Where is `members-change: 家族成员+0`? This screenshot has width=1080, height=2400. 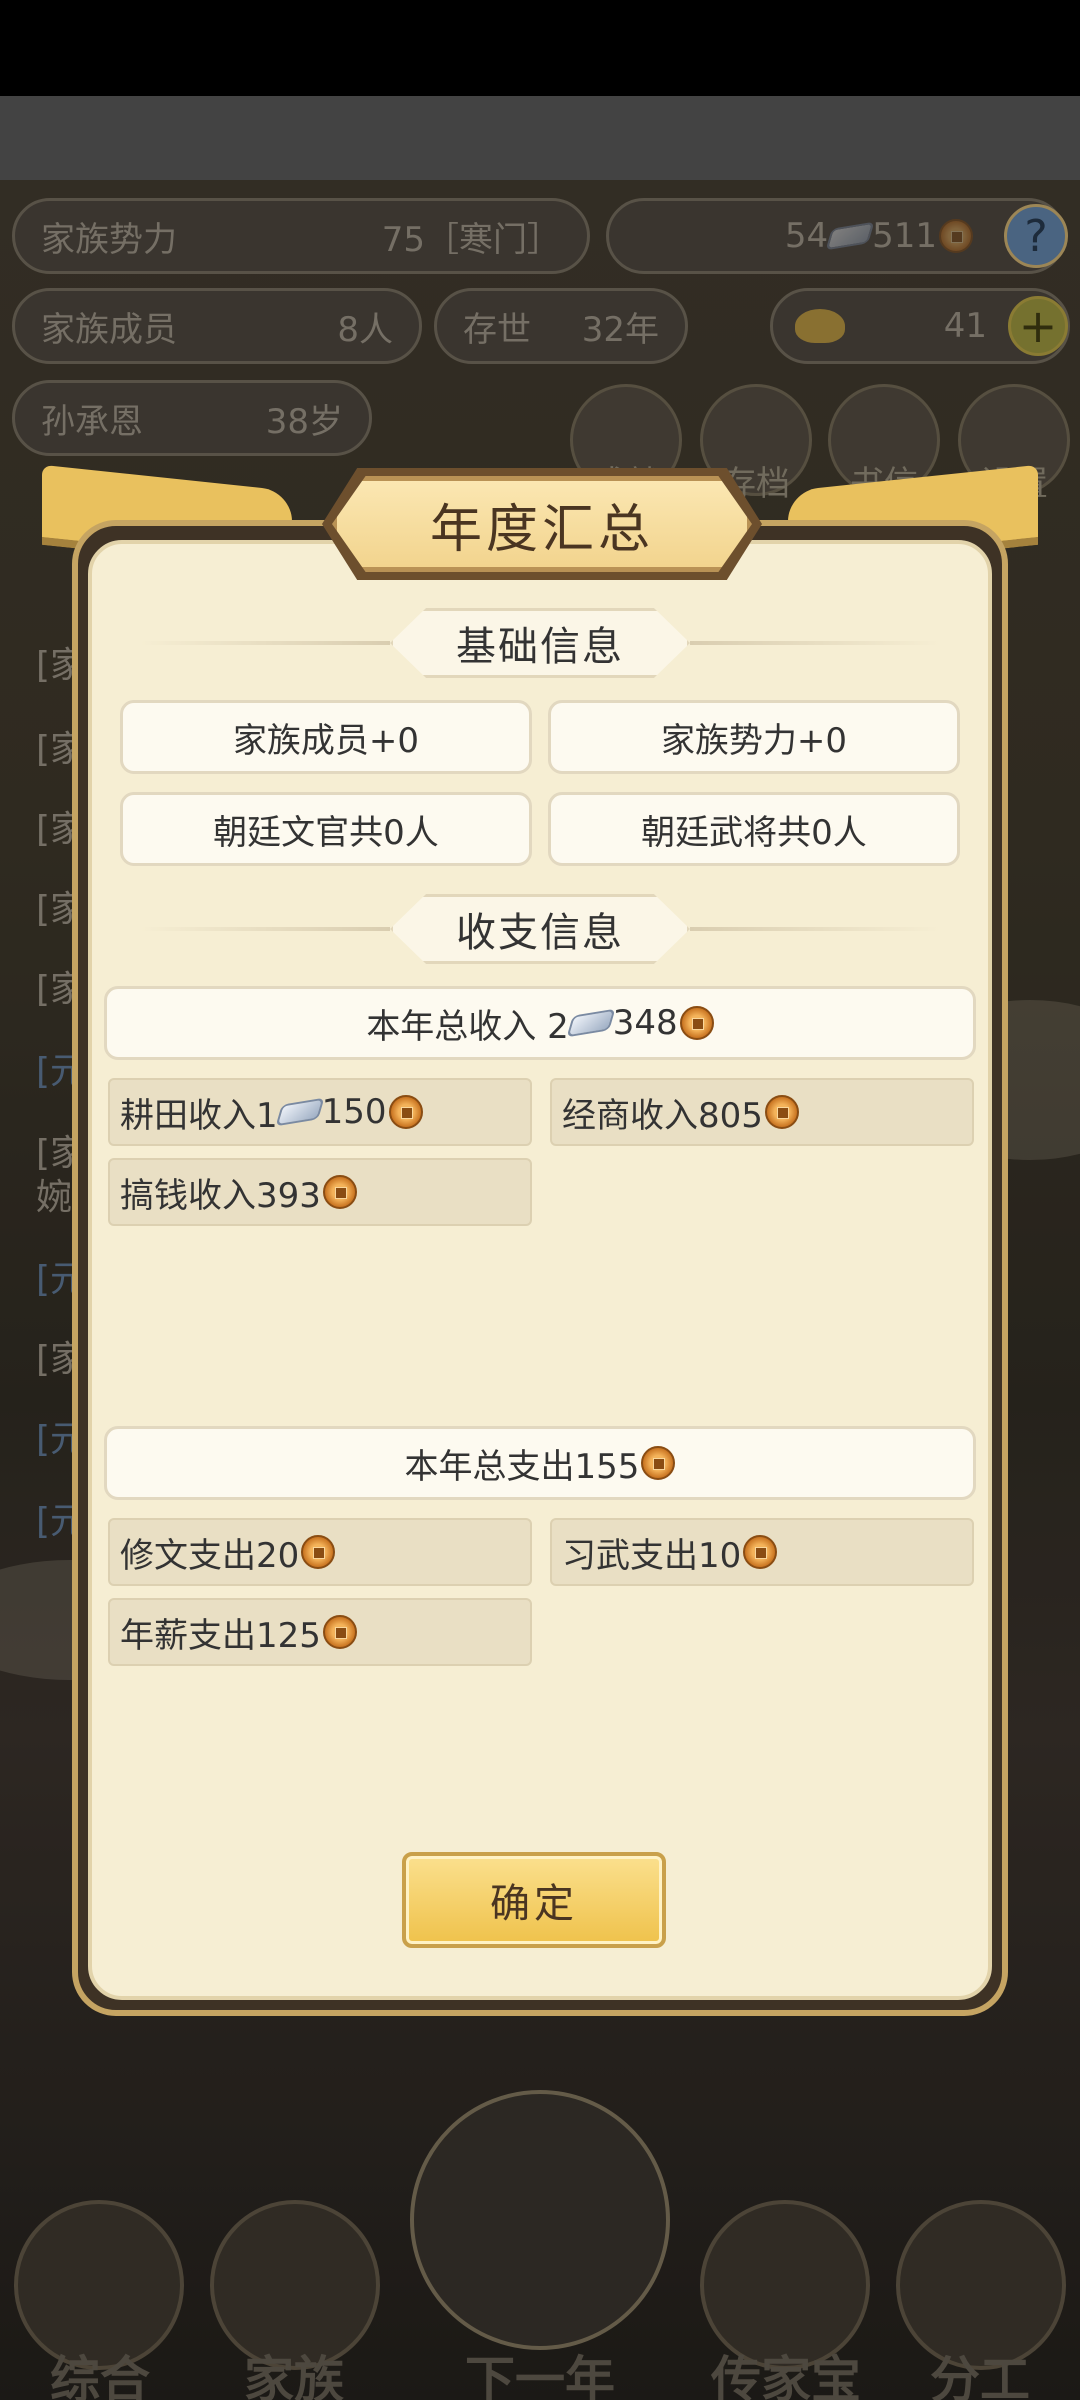 members-change: 家族成员+0 is located at coordinates (326, 737).